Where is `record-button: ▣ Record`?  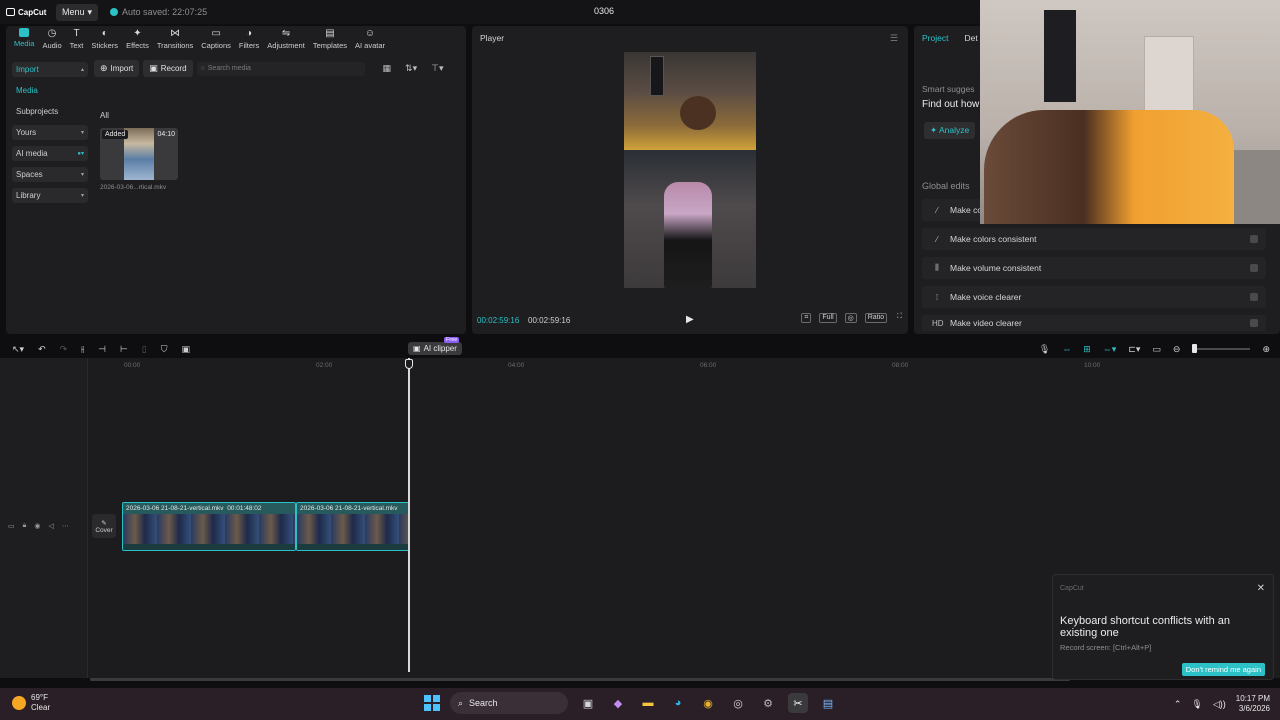 record-button: ▣ Record is located at coordinates (168, 68).